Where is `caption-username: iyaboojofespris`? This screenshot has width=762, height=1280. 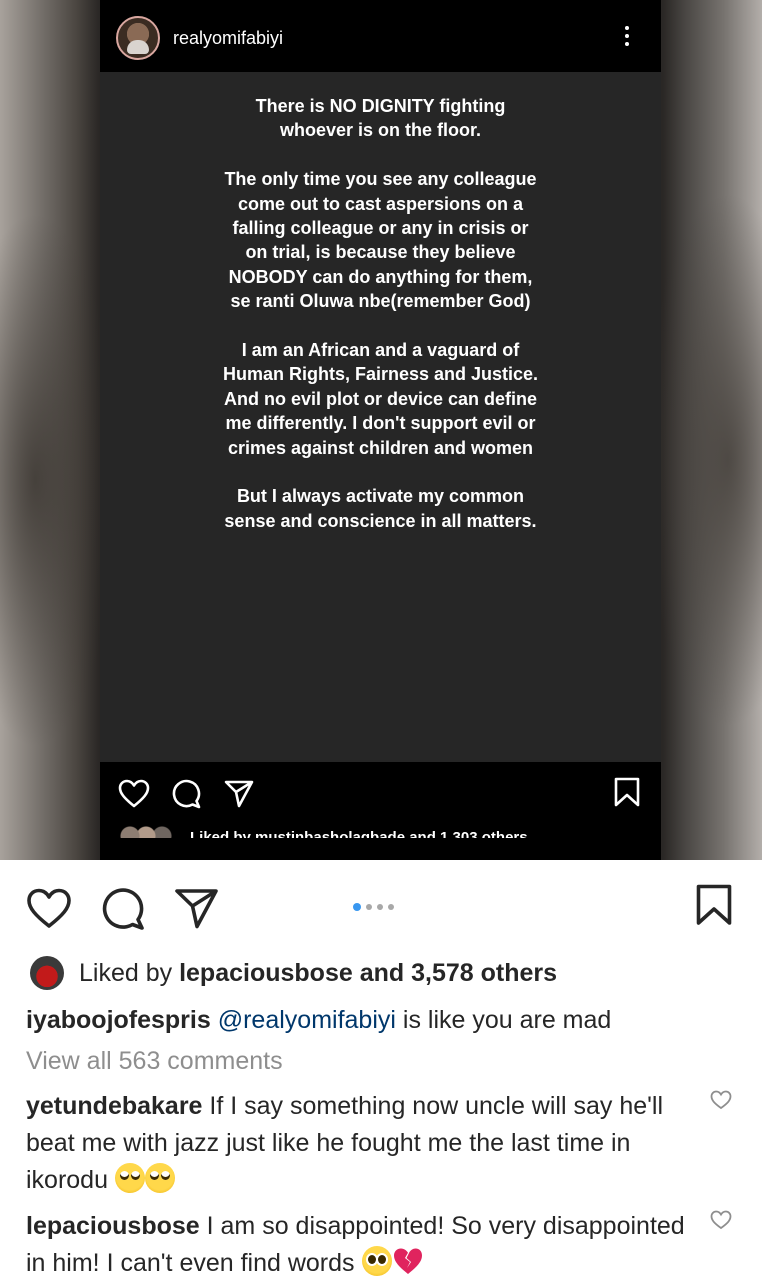 caption-username: iyaboojofespris is located at coordinates (118, 1020).